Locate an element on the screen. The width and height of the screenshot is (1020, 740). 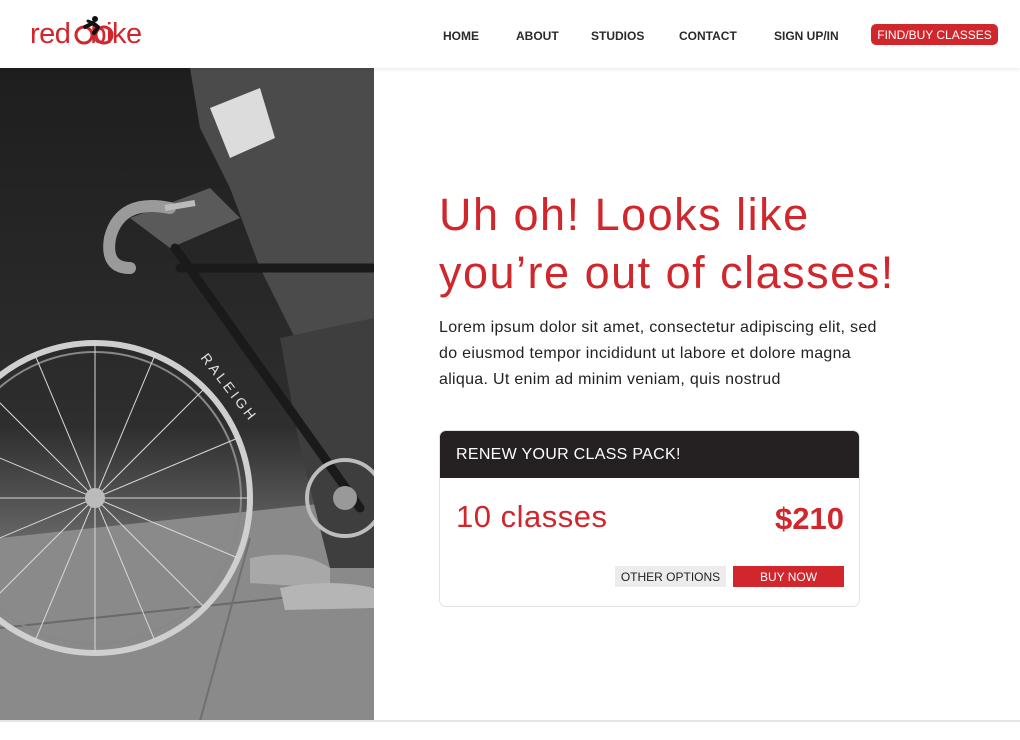
page-headline: Uh oh! Looks like you’re out of classes! is located at coordinates (667, 243).